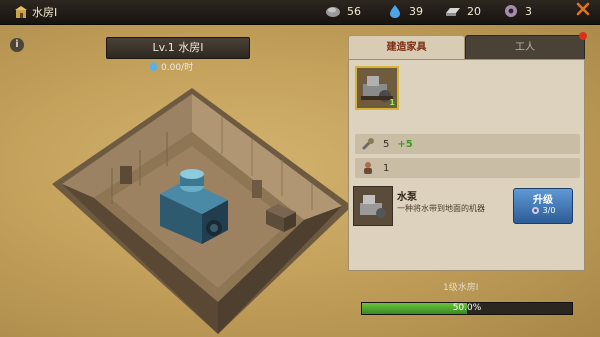 The width and height of the screenshot is (600, 337). What do you see at coordinates (377, 88) in the screenshot?
I see `furniture-slot: 1` at bounding box center [377, 88].